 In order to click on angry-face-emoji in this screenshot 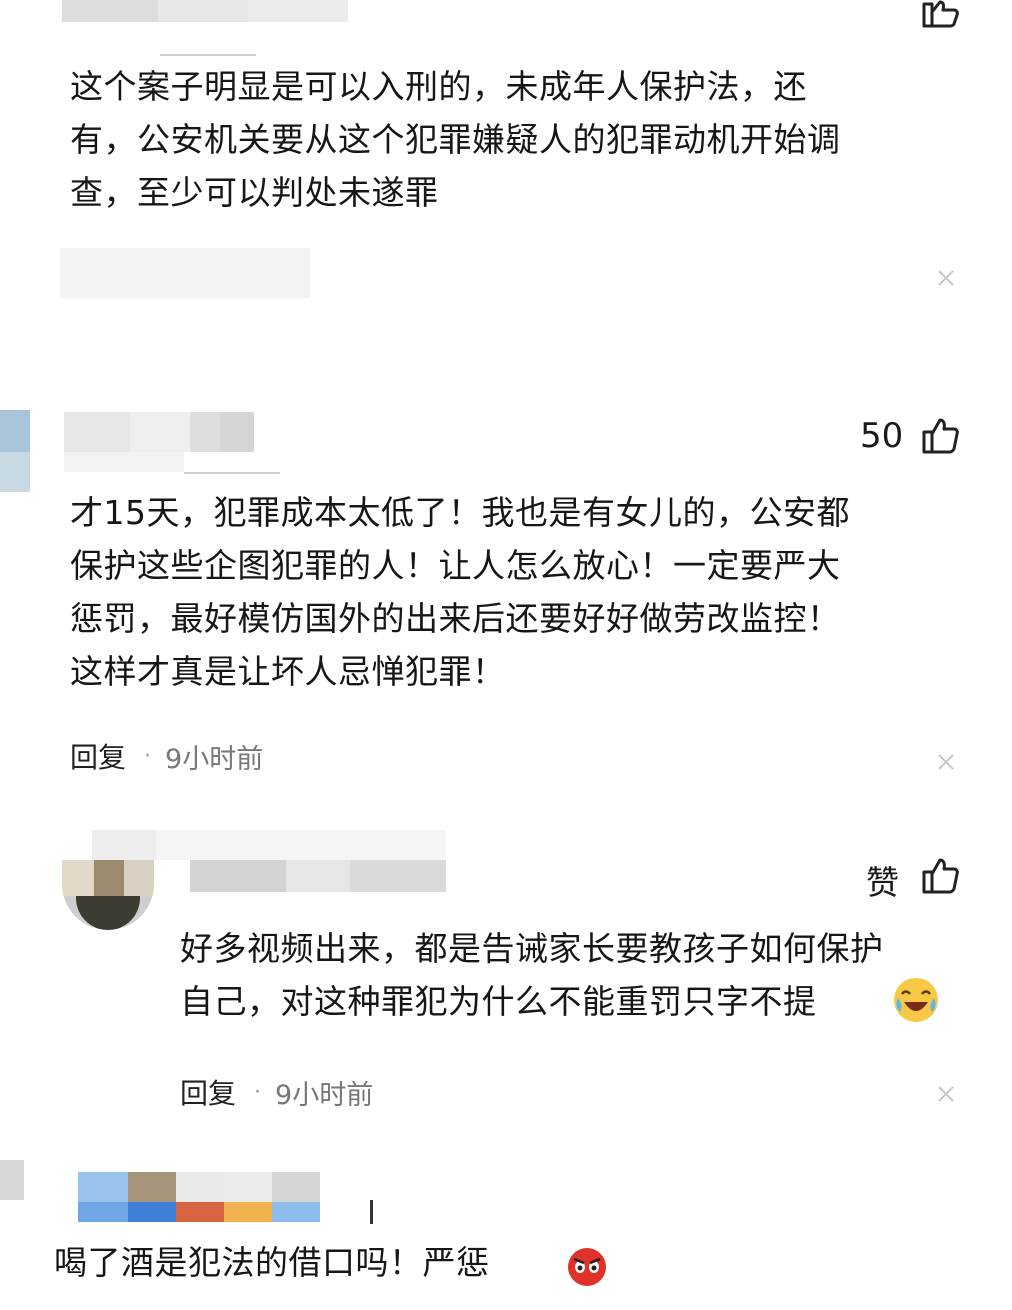, I will do `click(587, 1267)`.